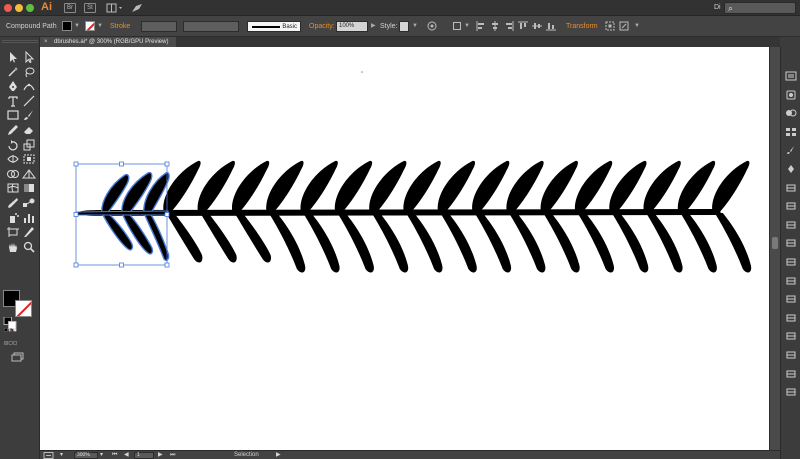 This screenshot has width=800, height=459. I want to click on artboard-icon, so click(13, 232).